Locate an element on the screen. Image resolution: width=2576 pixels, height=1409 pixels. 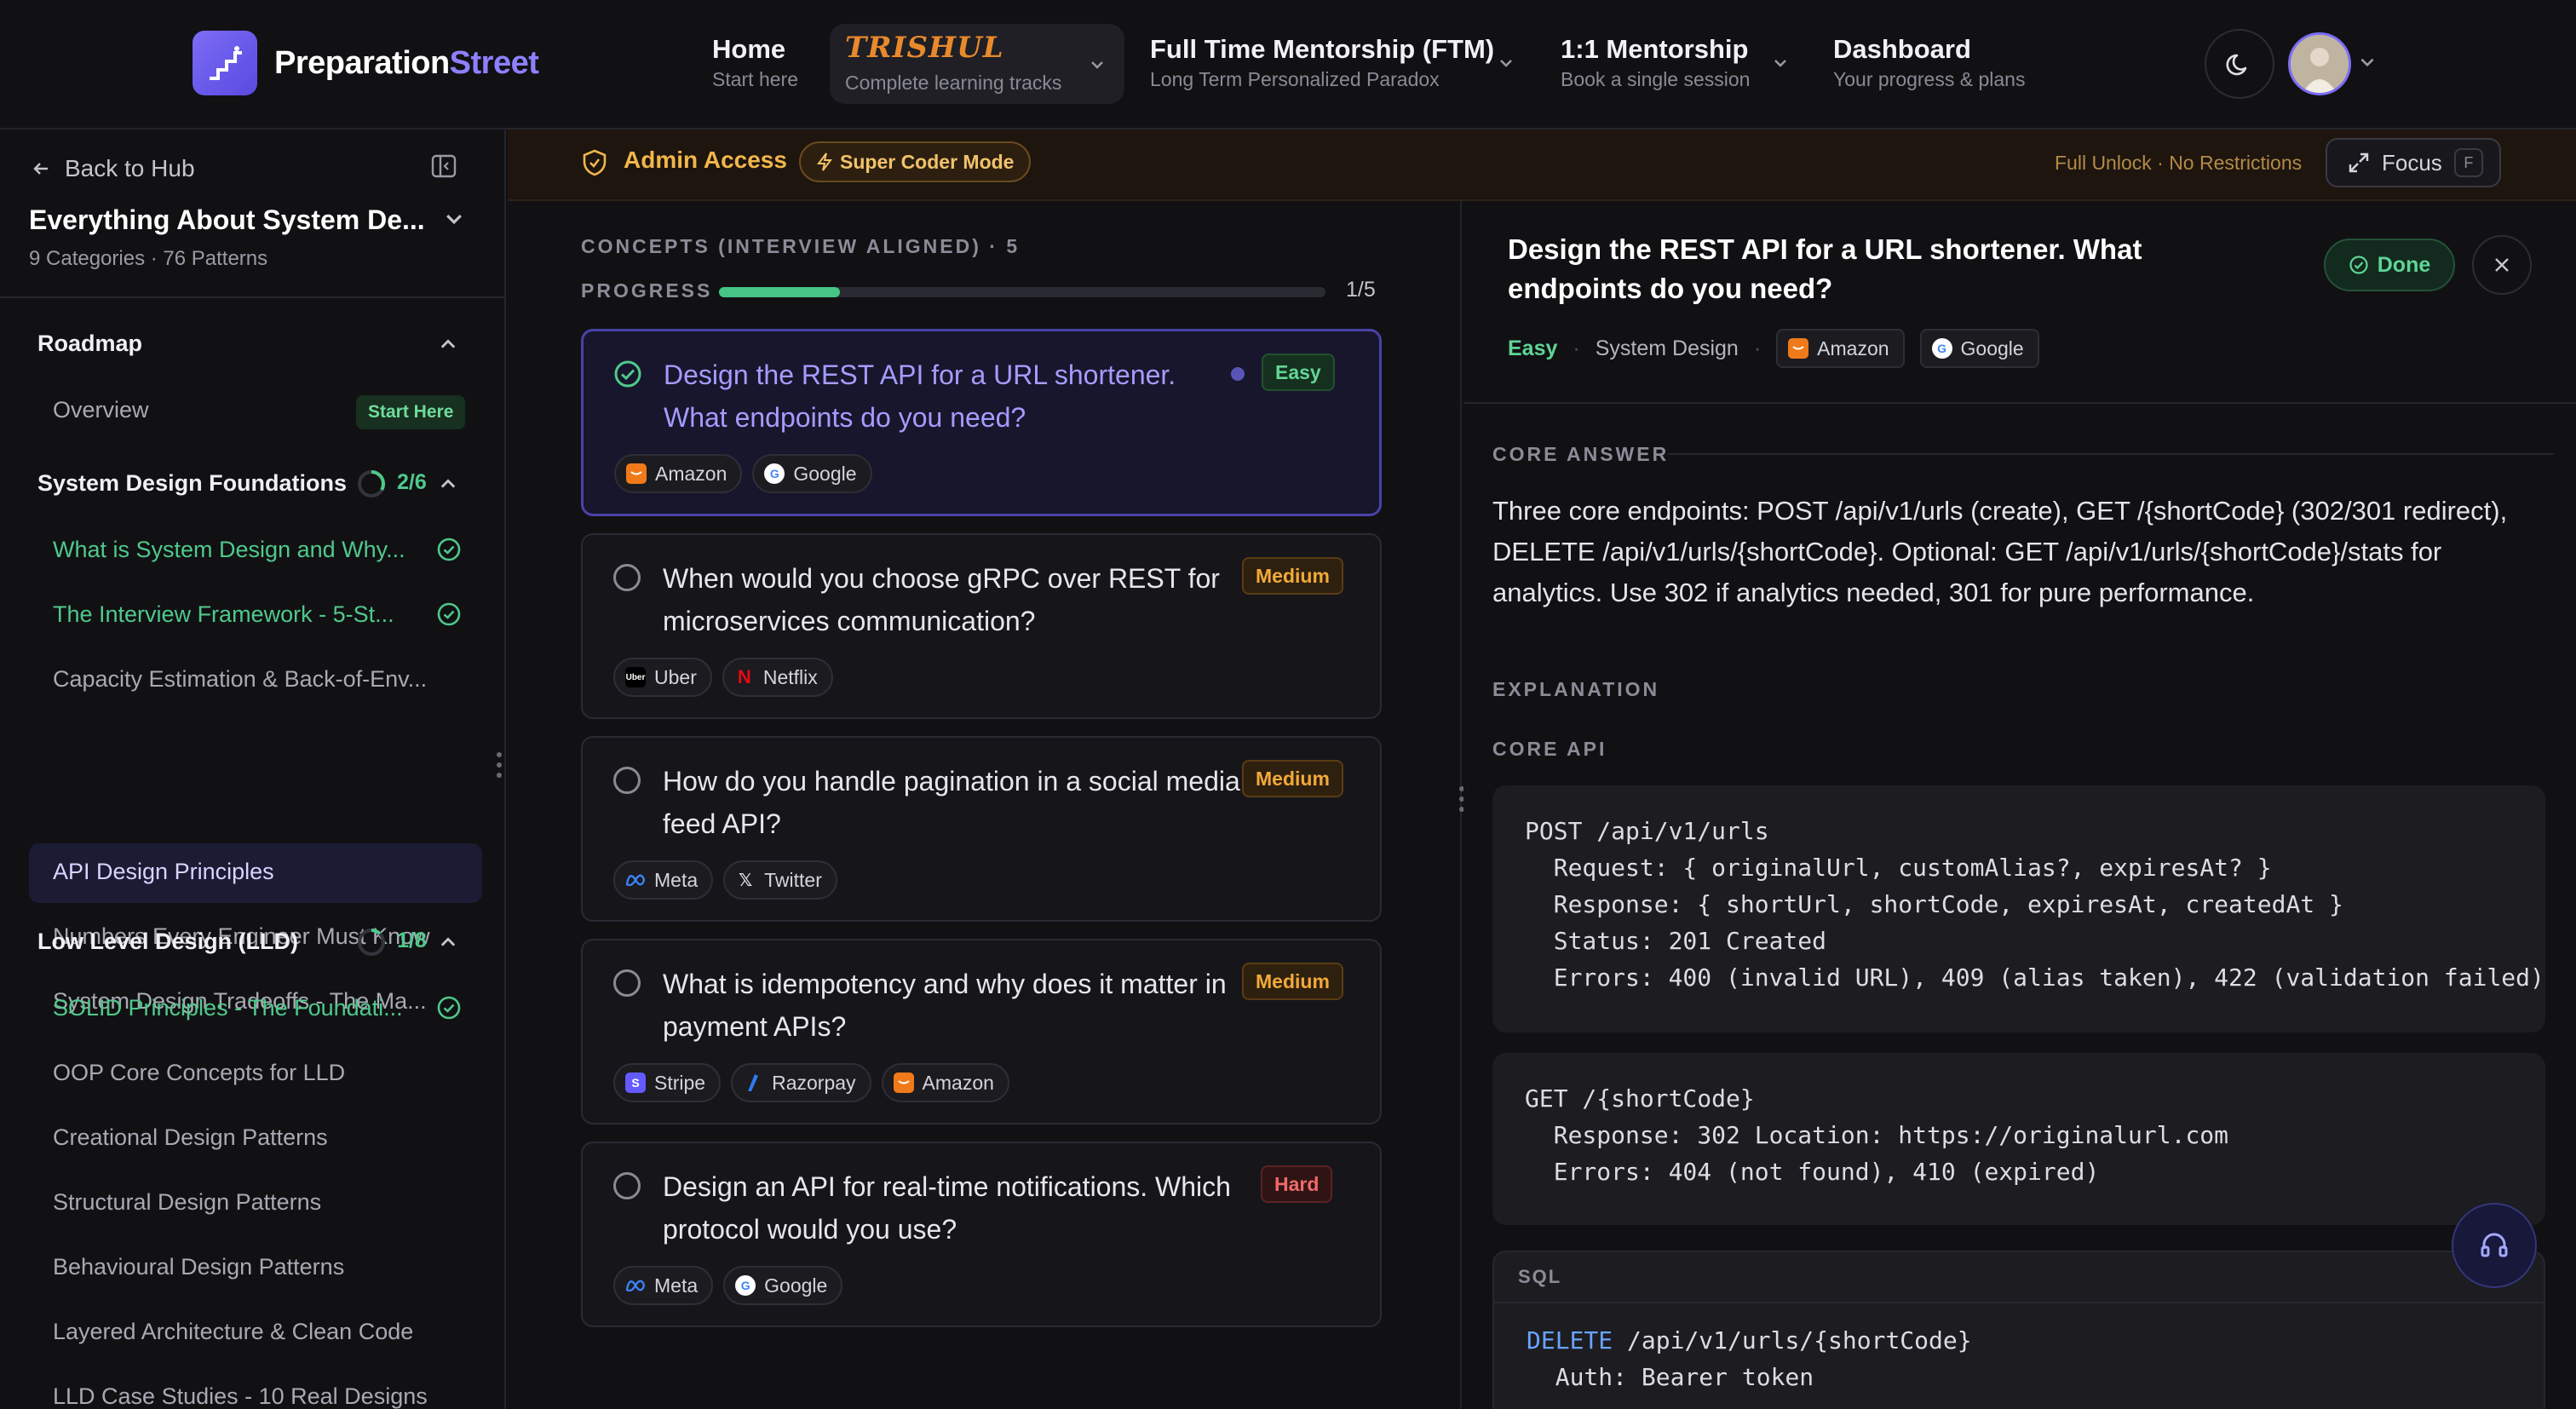
company-tag: Meta is located at coordinates (663, 1285).